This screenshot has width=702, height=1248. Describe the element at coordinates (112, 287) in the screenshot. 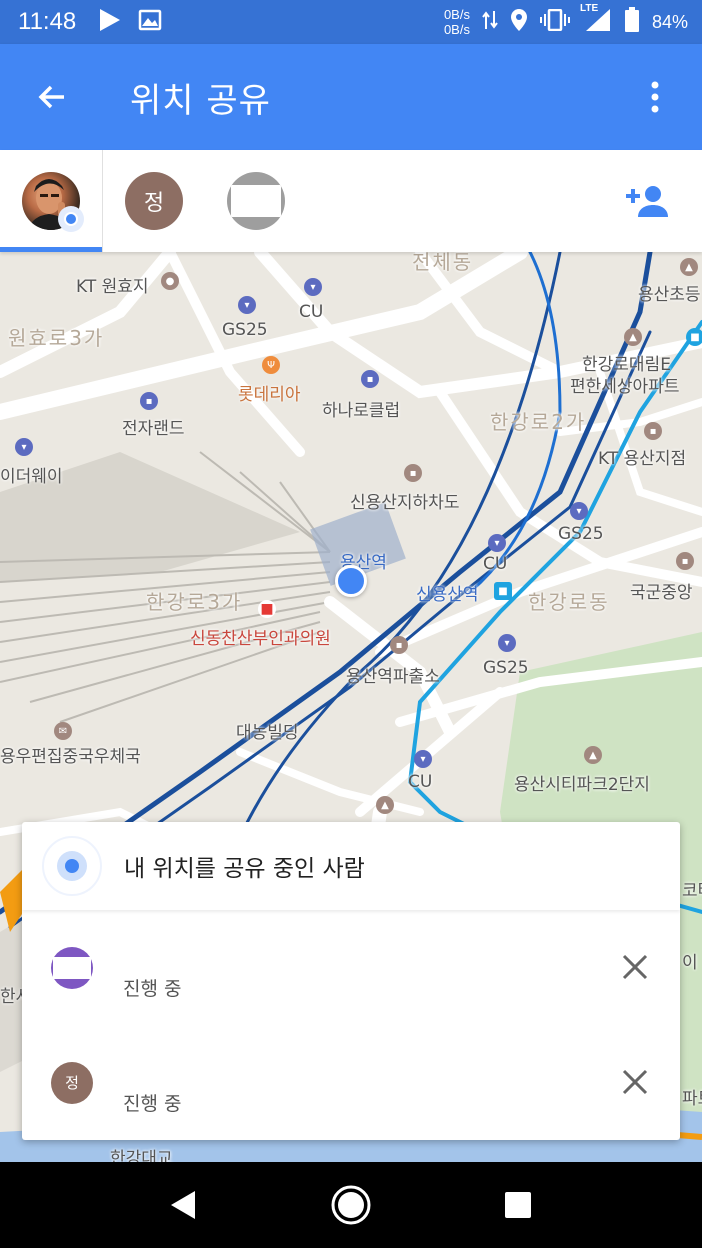

I see `map-label: KT 원효지` at that location.